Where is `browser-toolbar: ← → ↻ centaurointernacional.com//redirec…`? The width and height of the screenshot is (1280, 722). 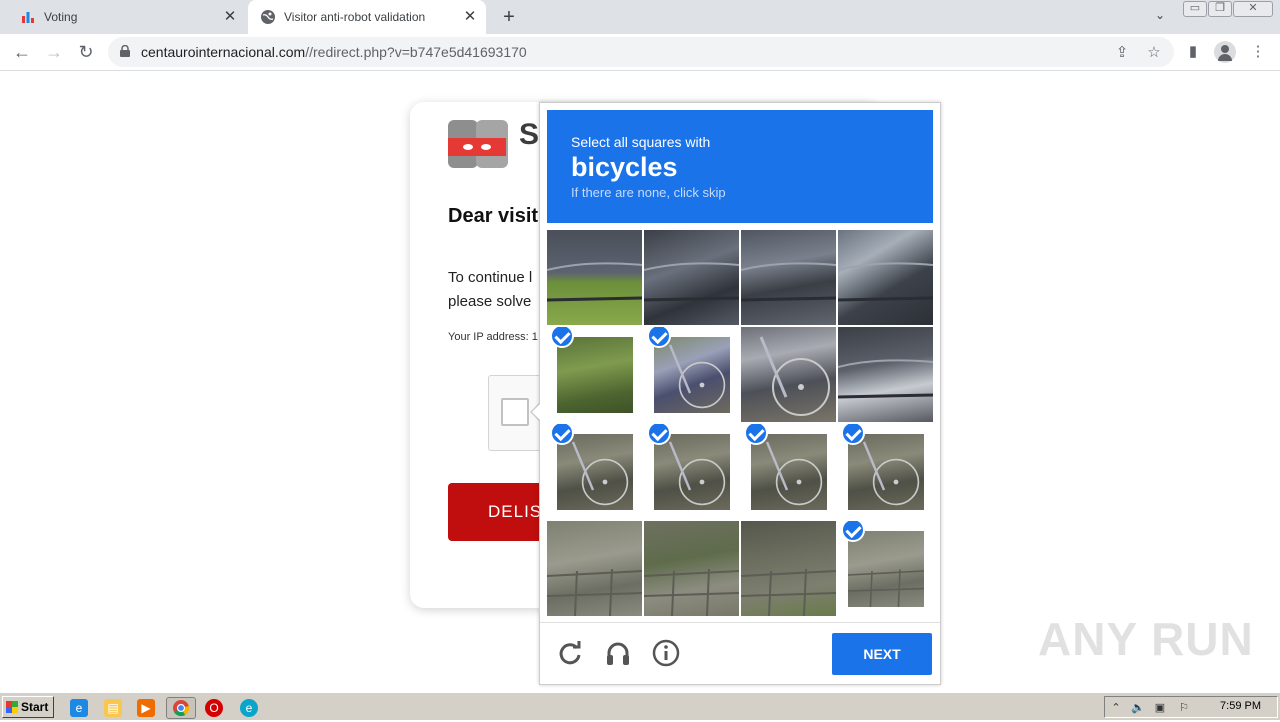
browser-toolbar: ← → ↻ centaurointernacional.com//redirec… is located at coordinates (640, 52).